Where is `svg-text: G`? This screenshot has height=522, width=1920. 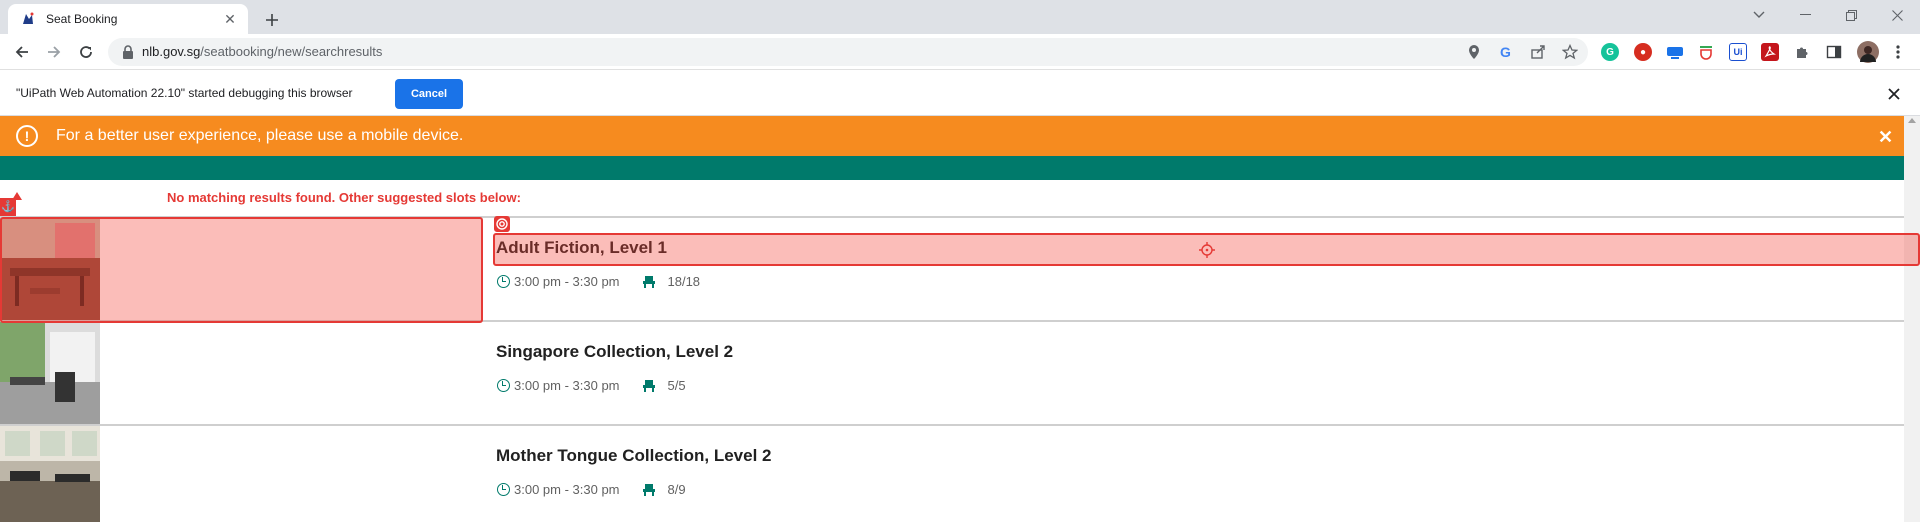
svg-text: G is located at coordinates (1505, 52).